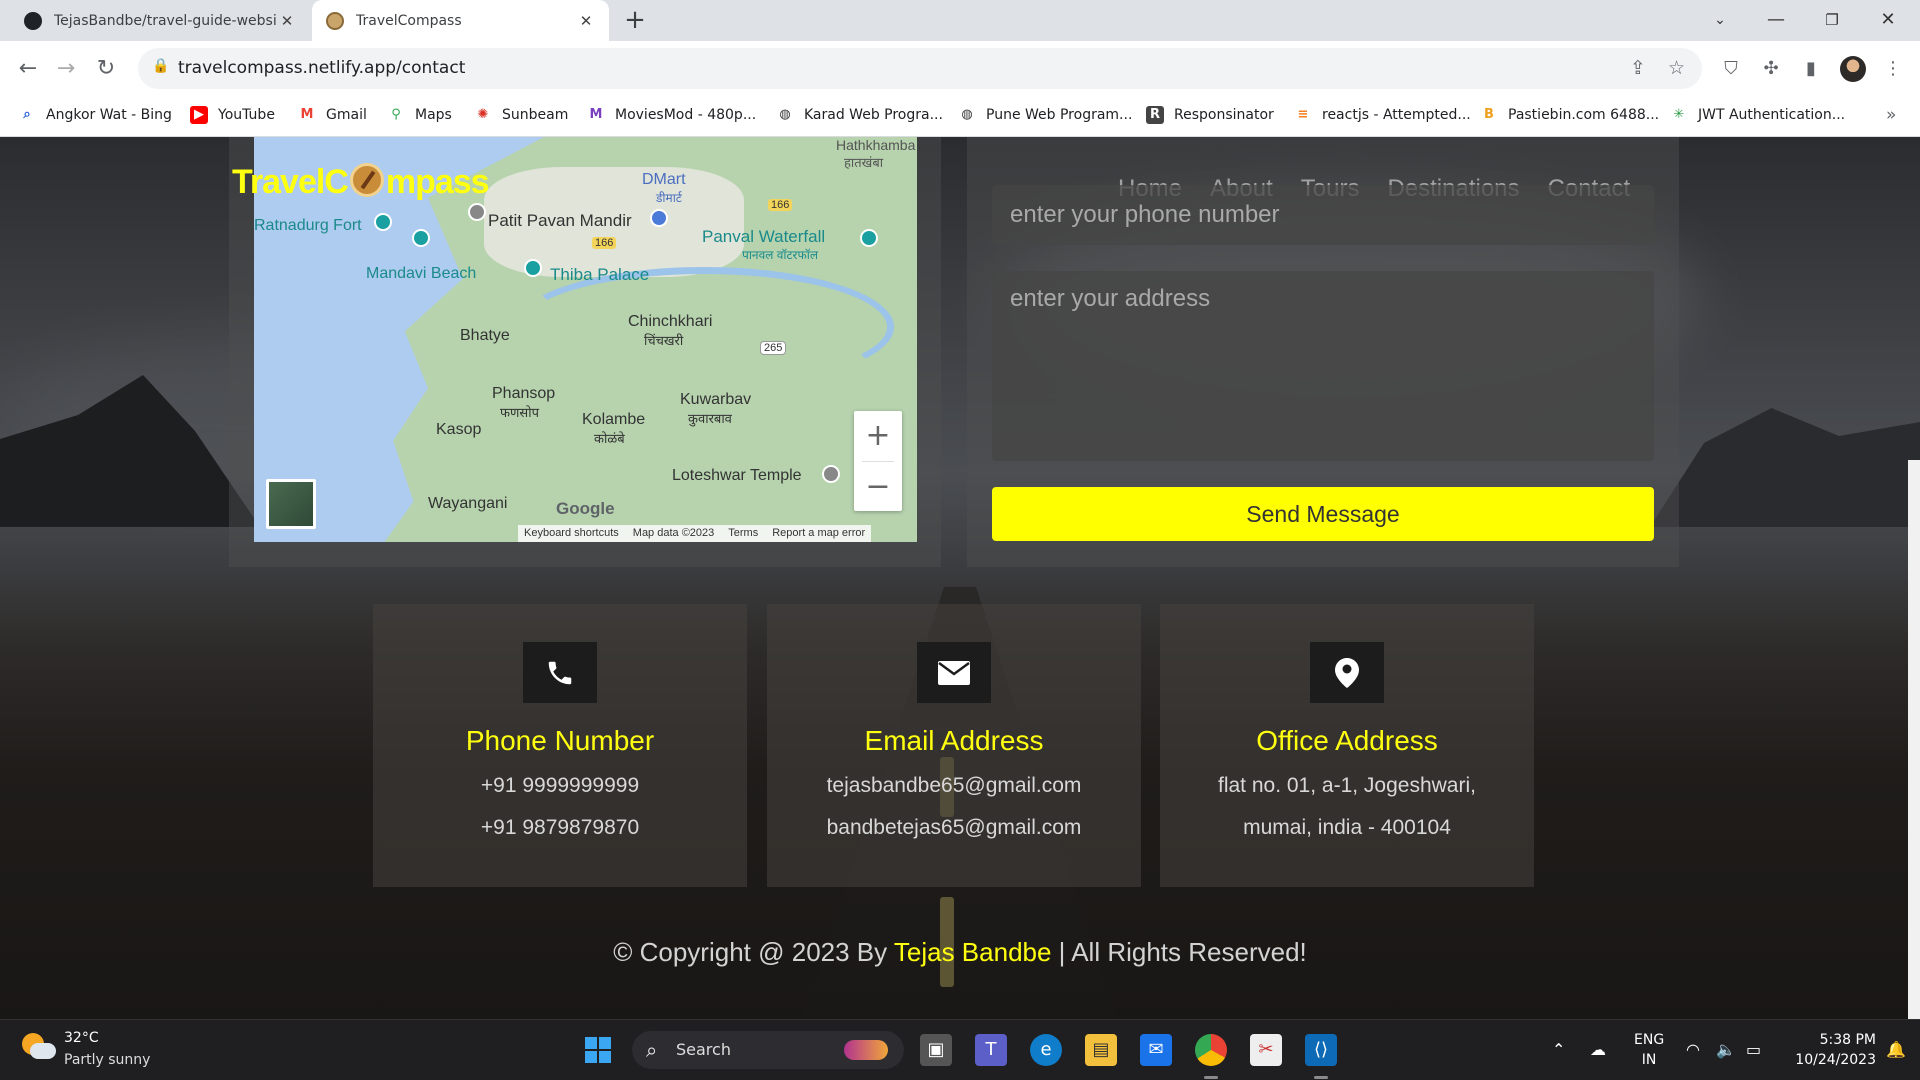 The height and width of the screenshot is (1080, 1920). Describe the element at coordinates (1771, 69) in the screenshot. I see `extensions-puzzle-icon: ✣` at that location.